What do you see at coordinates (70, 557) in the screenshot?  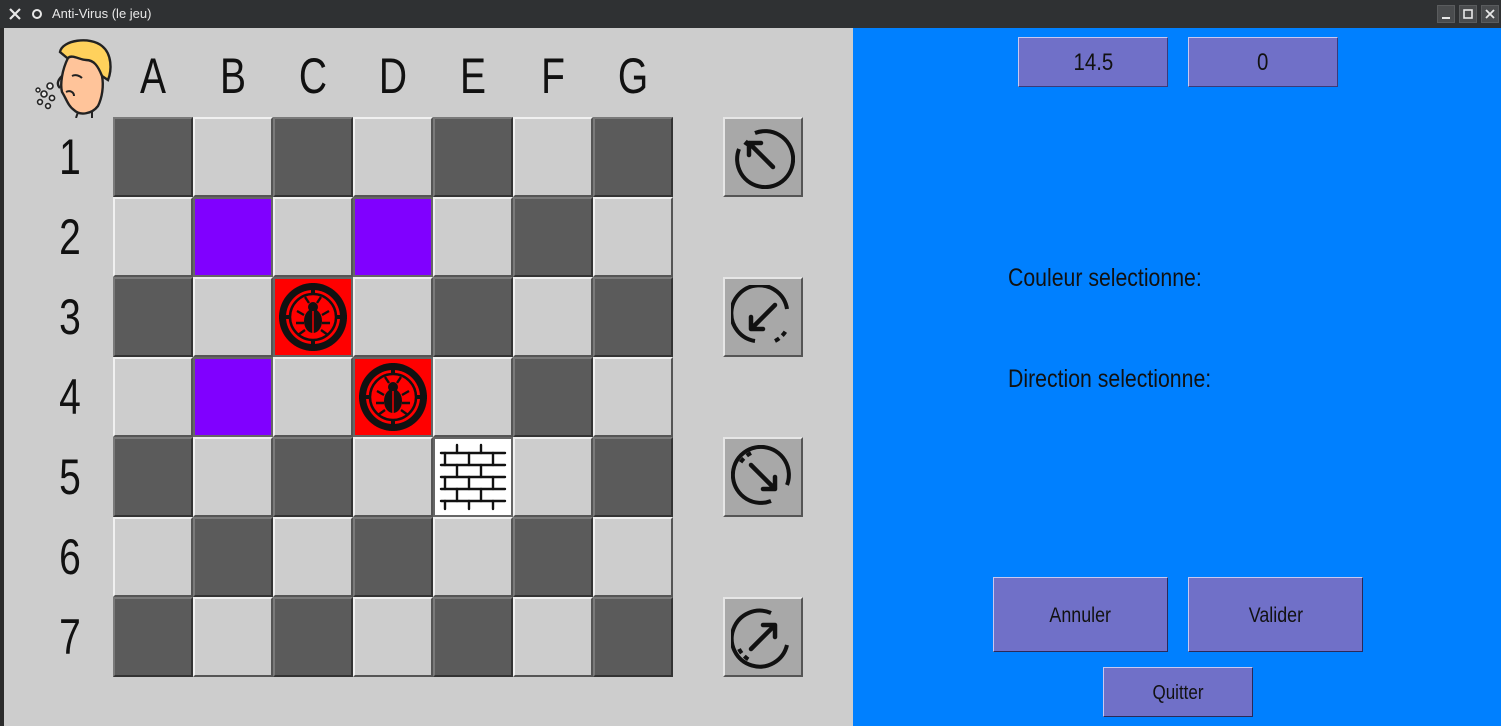 I see `row-label-6: 6` at bounding box center [70, 557].